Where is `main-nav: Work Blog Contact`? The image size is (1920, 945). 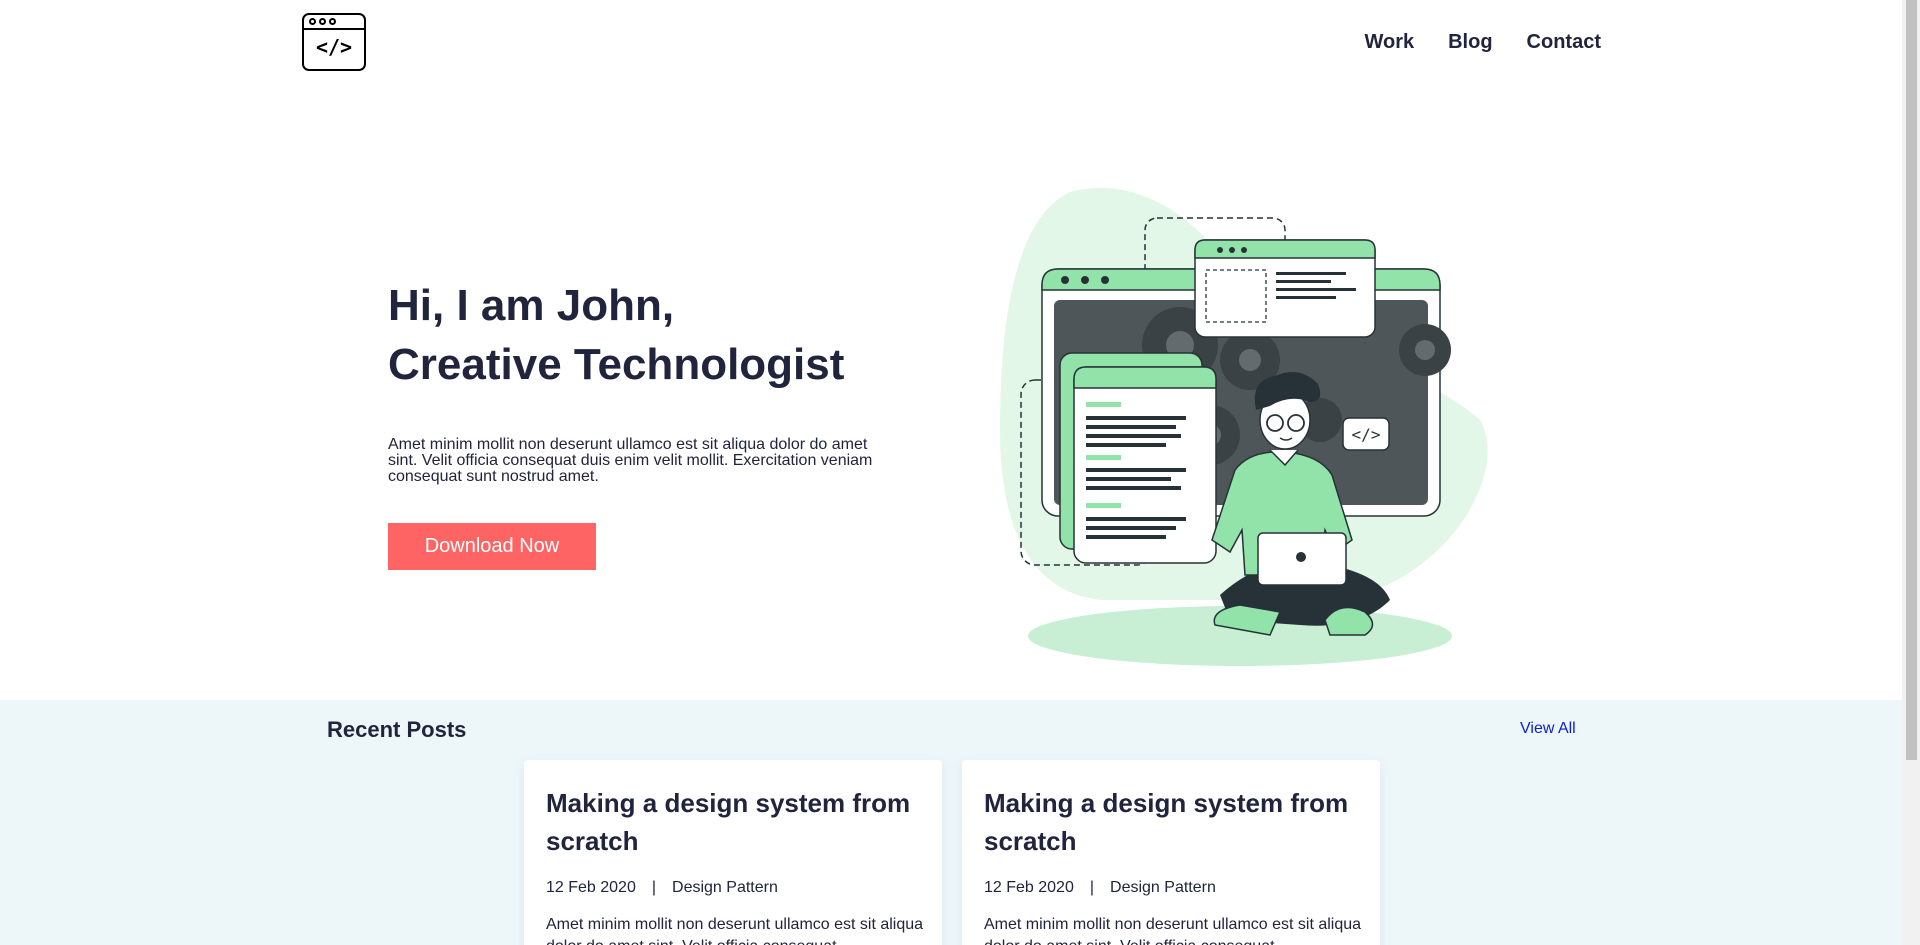 main-nav: Work Blog Contact is located at coordinates (1482, 42).